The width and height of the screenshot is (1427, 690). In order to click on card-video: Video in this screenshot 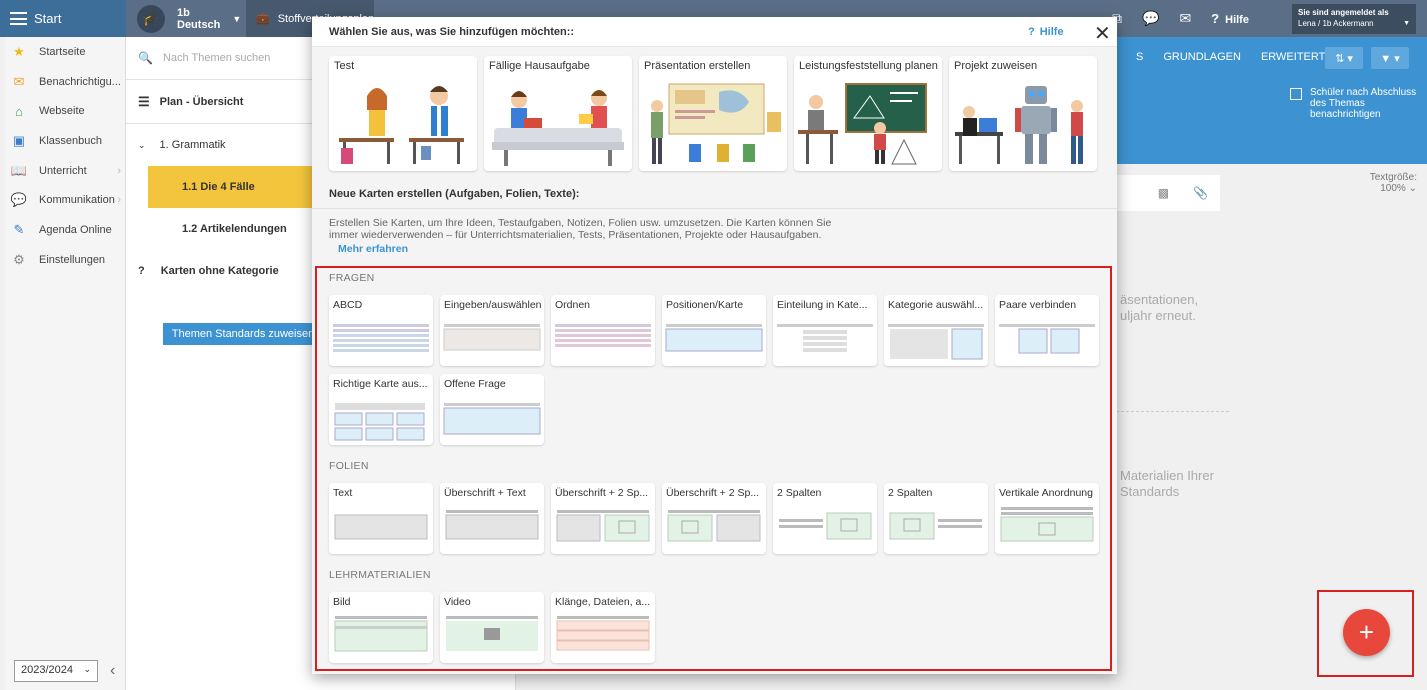, I will do `click(492, 627)`.